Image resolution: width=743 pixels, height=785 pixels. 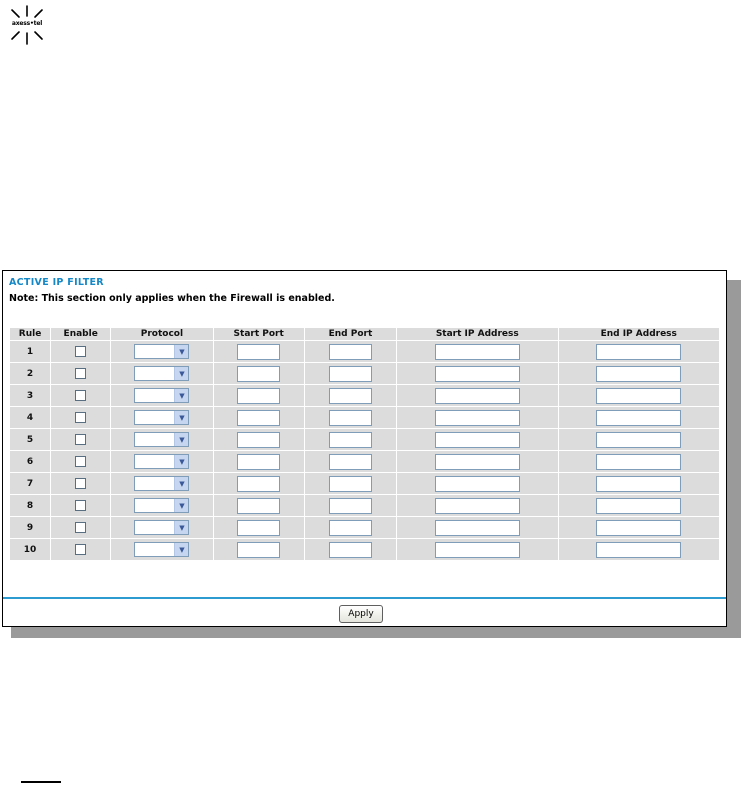 What do you see at coordinates (30, 334) in the screenshot?
I see `col-header-rule: Rule` at bounding box center [30, 334].